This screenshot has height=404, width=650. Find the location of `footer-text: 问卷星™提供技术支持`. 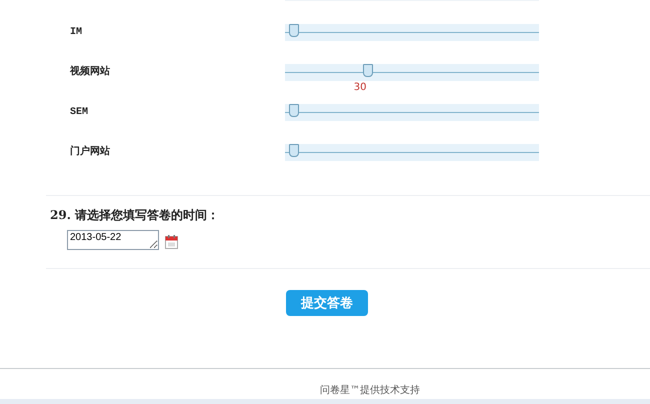

footer-text: 问卷星™提供技术支持 is located at coordinates (370, 390).